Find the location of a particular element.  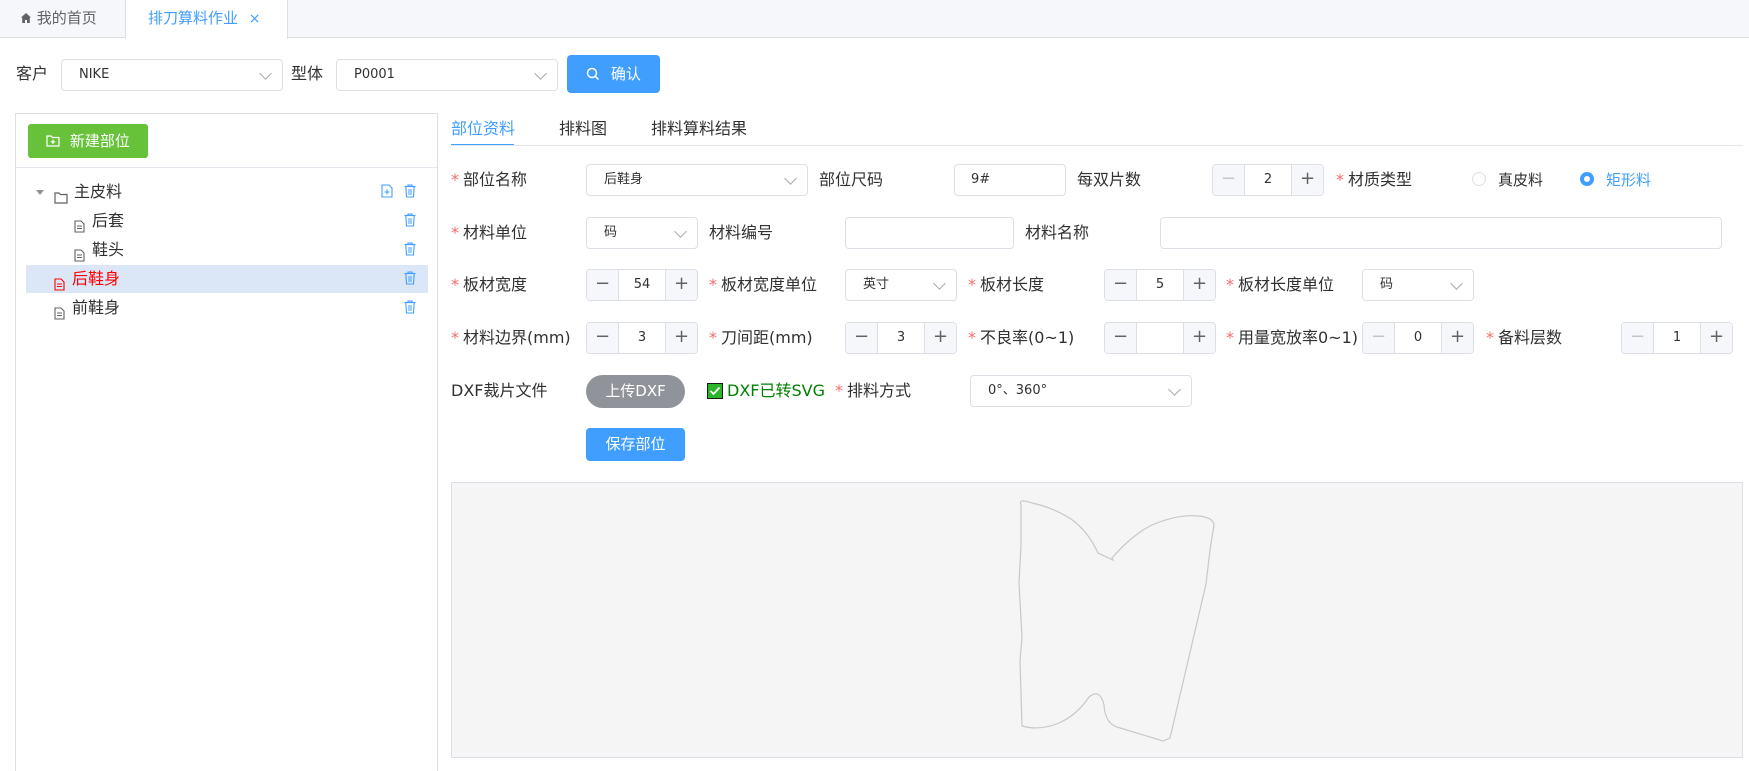

usage-ratio-value: 0 is located at coordinates (1418, 338).